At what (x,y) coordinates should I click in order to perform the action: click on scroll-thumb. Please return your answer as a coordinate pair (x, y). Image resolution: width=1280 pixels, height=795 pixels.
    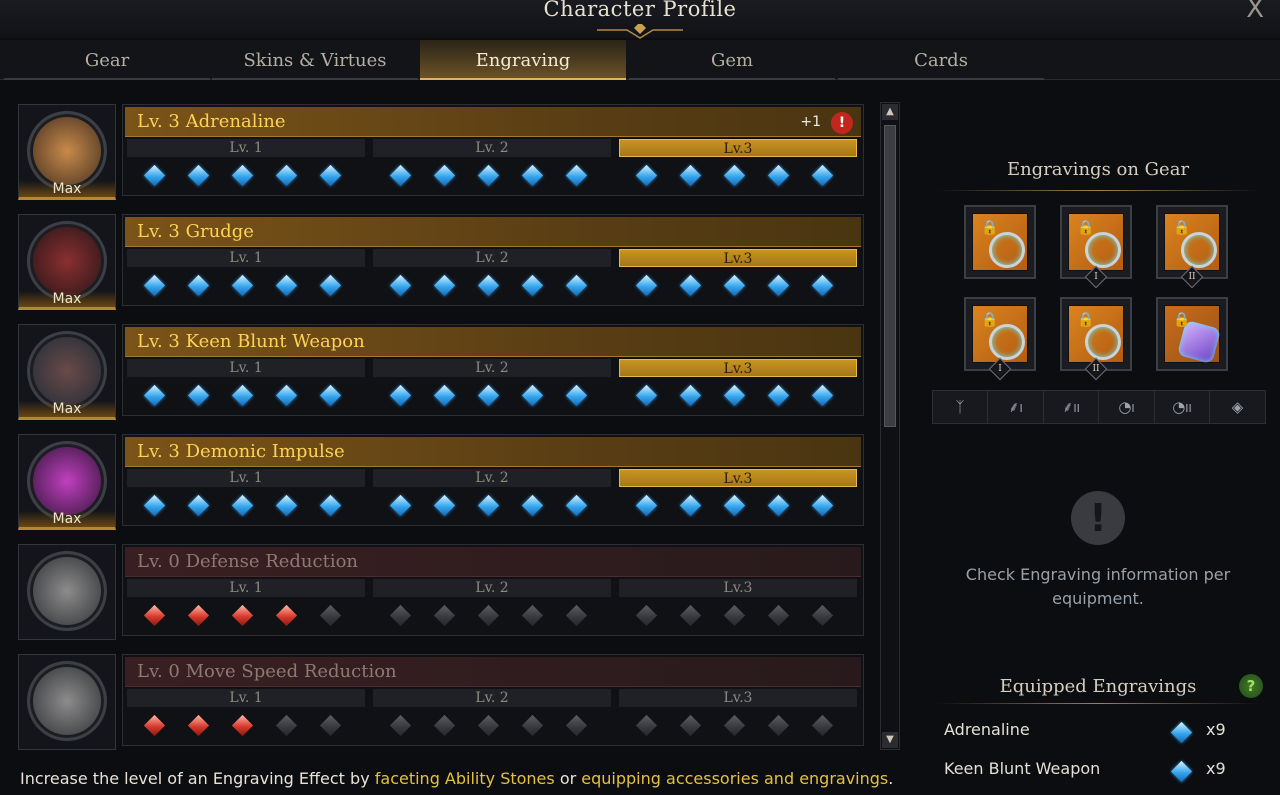
    Looking at the image, I should click on (890, 276).